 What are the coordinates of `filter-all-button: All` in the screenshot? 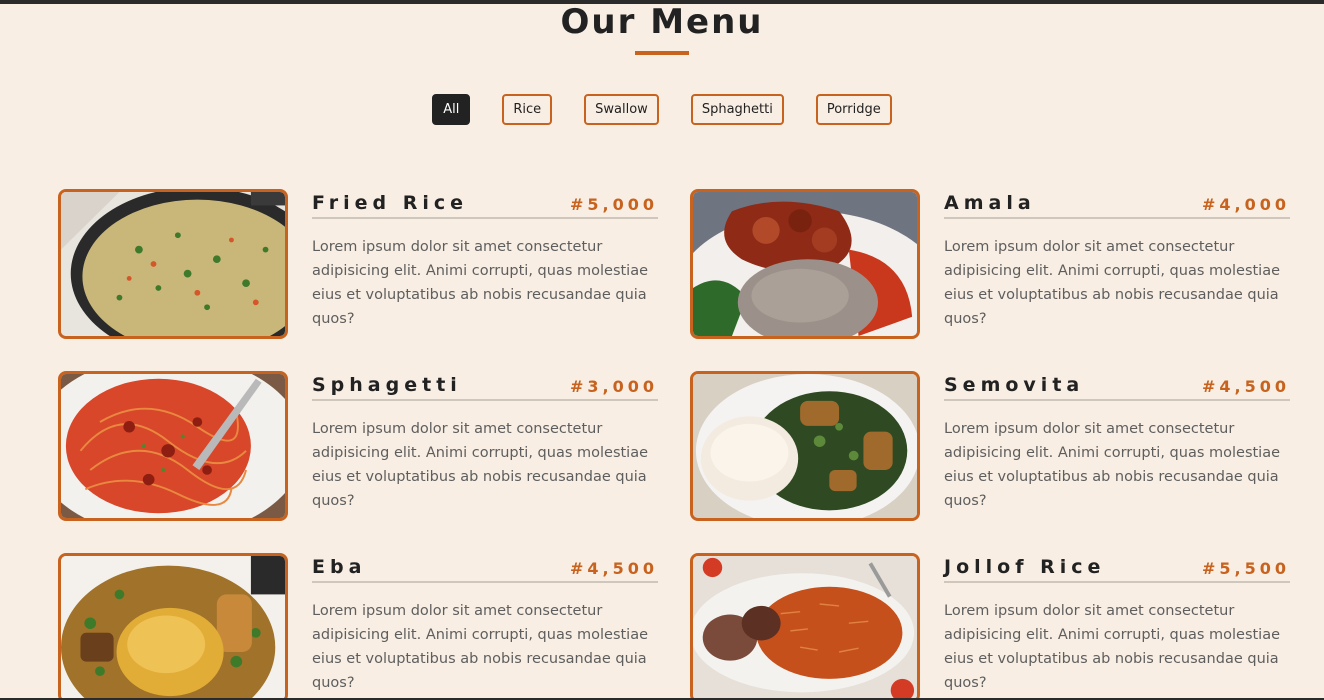 It's located at (451, 109).